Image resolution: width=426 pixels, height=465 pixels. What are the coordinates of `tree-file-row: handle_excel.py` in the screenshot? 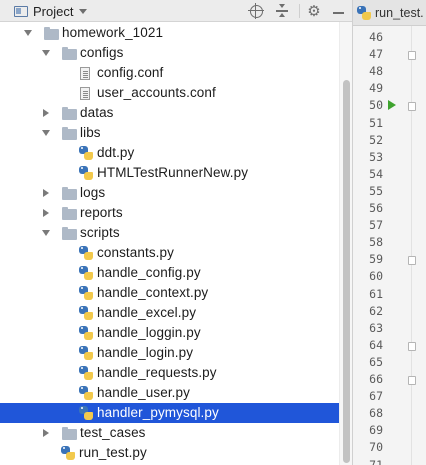 It's located at (176, 313).